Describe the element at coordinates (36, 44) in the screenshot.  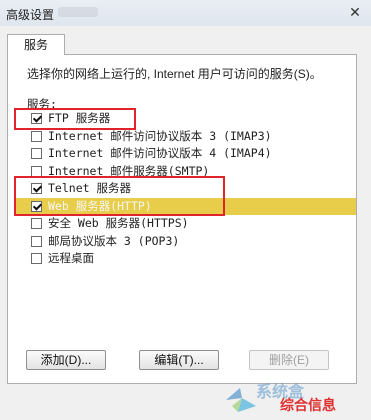
I see `tab-services: 服务` at that location.